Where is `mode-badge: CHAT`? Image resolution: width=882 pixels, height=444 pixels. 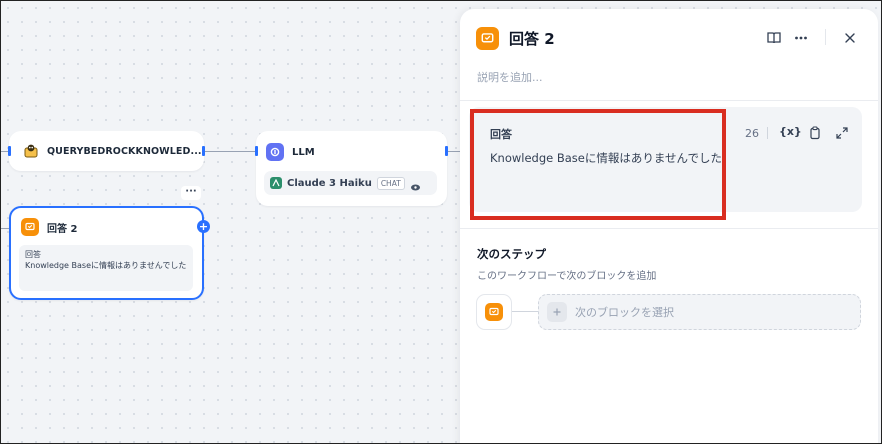 mode-badge: CHAT is located at coordinates (390, 183).